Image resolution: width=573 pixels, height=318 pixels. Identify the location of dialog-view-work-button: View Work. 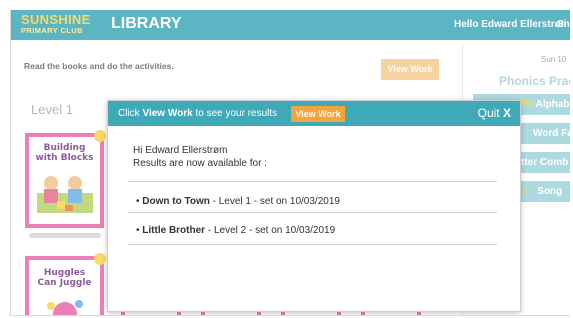
(318, 114).